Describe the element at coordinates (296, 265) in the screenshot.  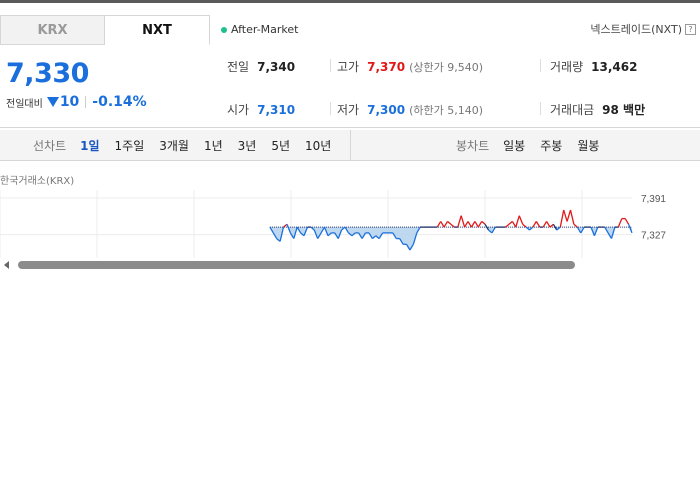
I see `scroll-thumb` at that location.